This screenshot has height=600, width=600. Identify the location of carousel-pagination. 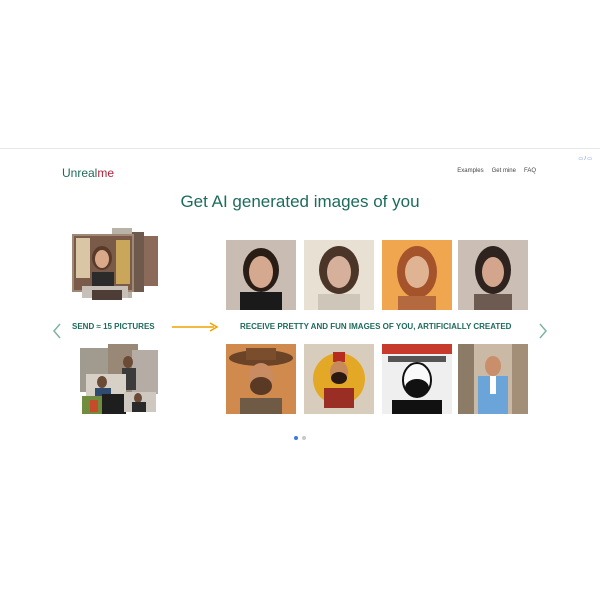
(300, 438).